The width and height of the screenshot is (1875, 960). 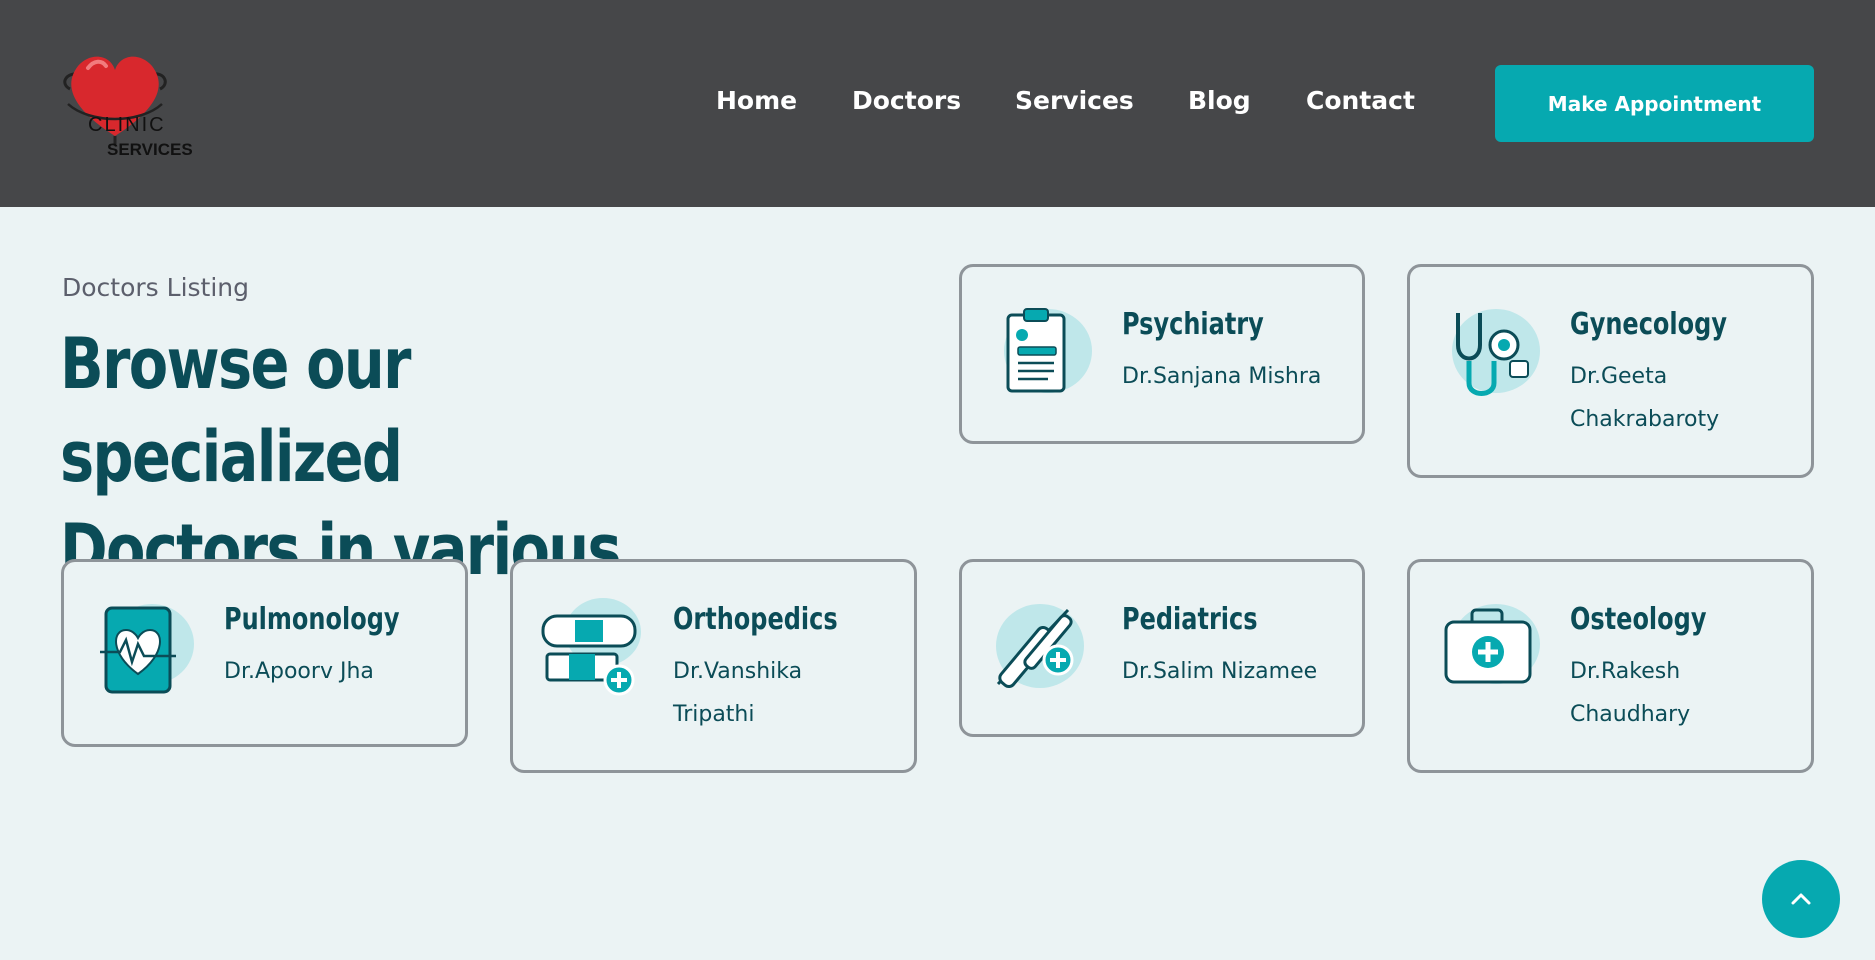 I want to click on chevron-up-icon, so click(x=1801, y=899).